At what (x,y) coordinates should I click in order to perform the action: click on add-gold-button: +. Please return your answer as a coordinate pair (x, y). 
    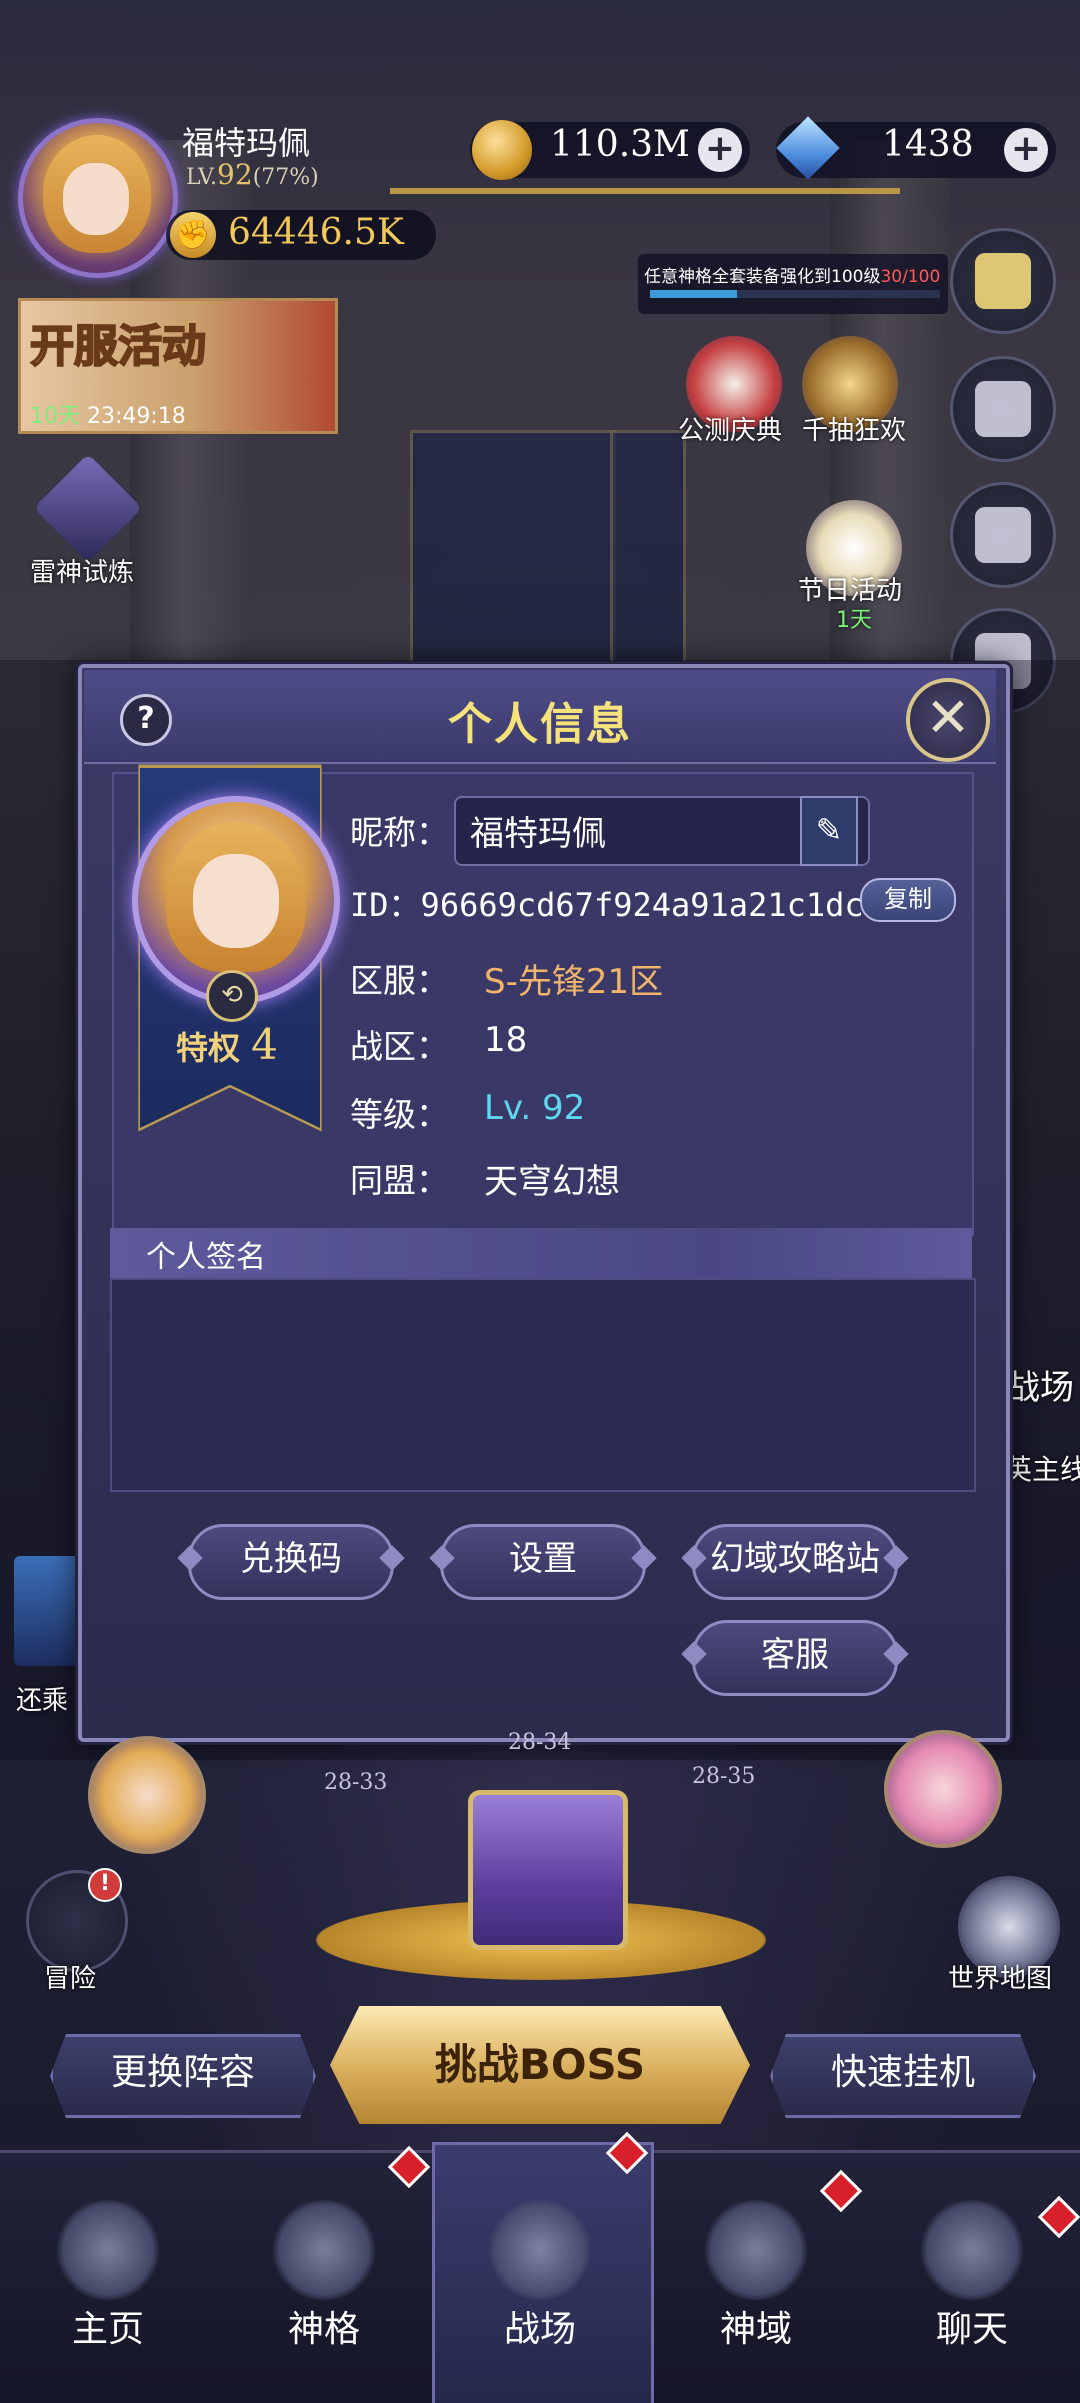
    Looking at the image, I should click on (720, 150).